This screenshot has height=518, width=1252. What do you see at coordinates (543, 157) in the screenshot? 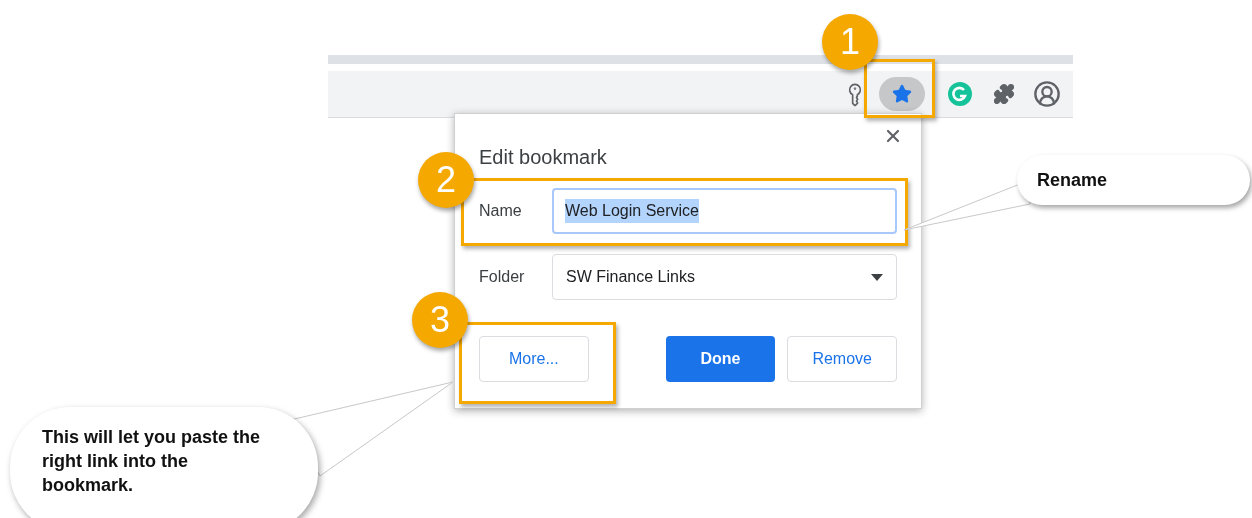
I see `dialog-title: Edit bookmark` at bounding box center [543, 157].